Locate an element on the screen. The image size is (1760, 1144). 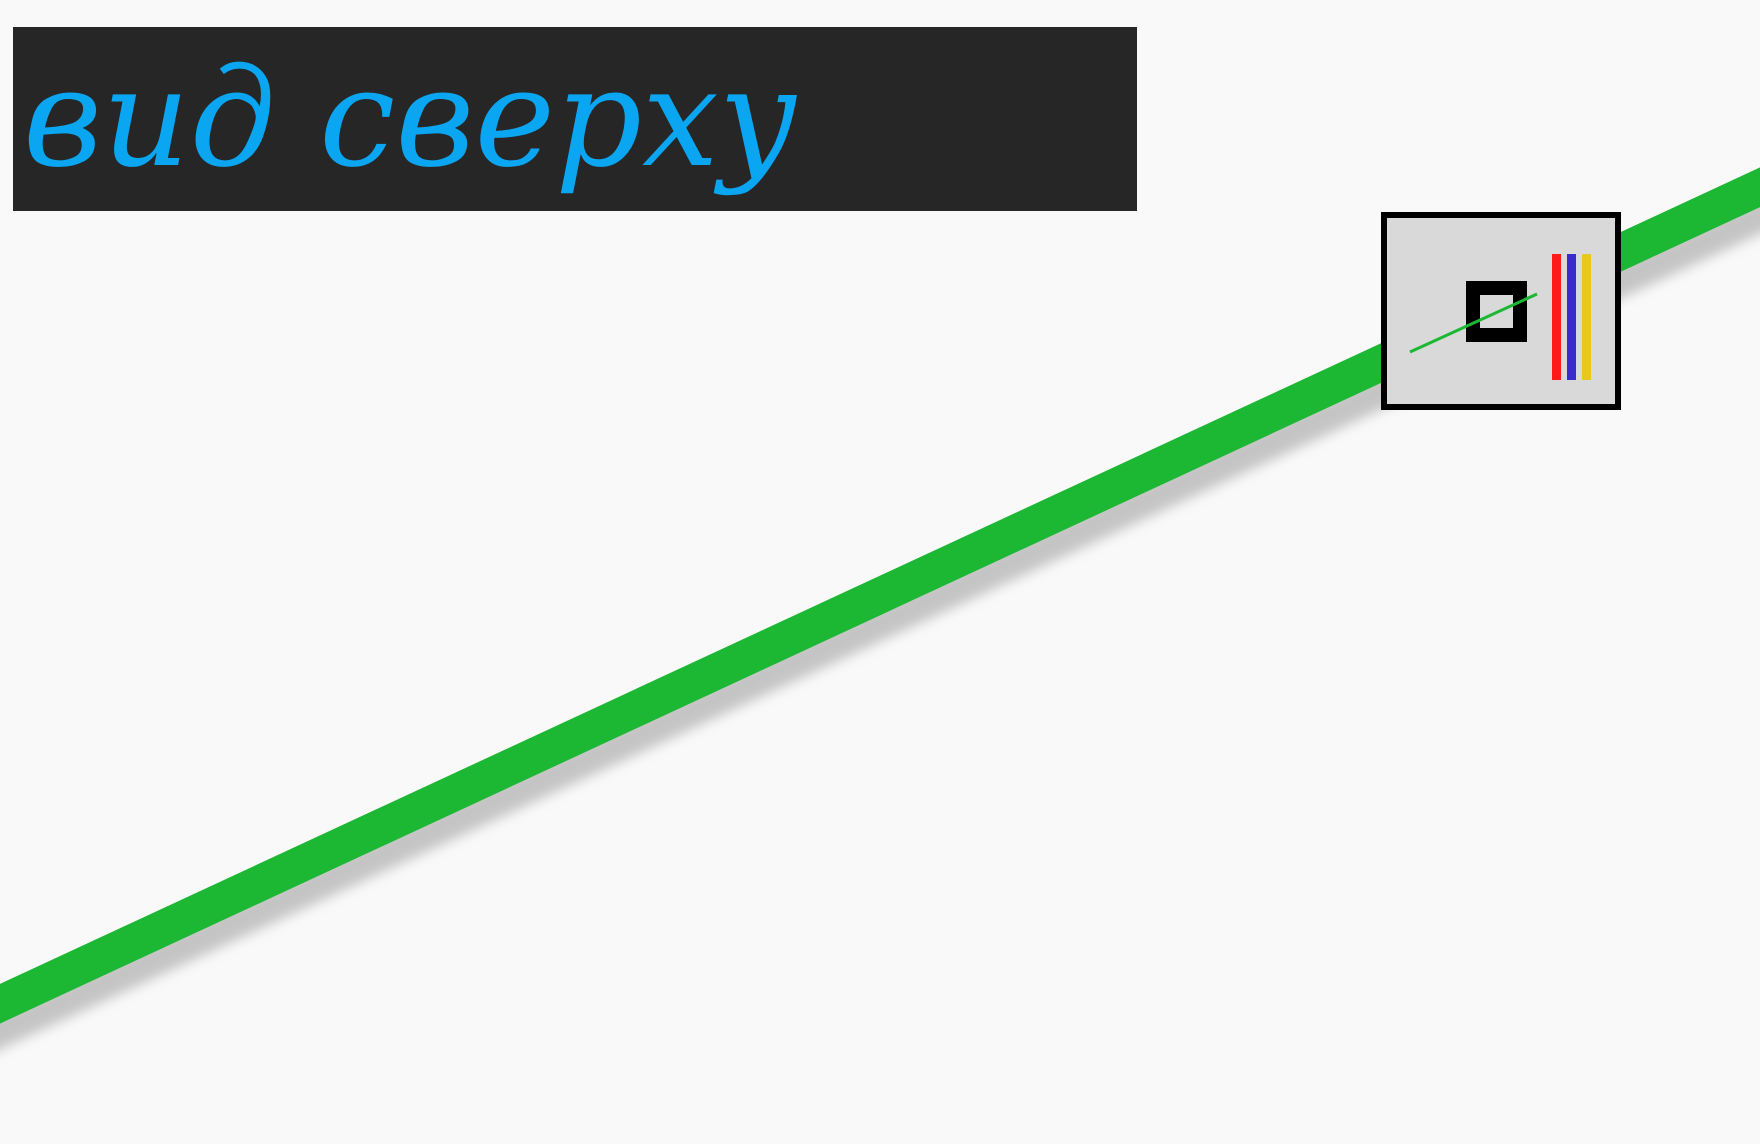
stripe-yellow-icon is located at coordinates (1586, 317).